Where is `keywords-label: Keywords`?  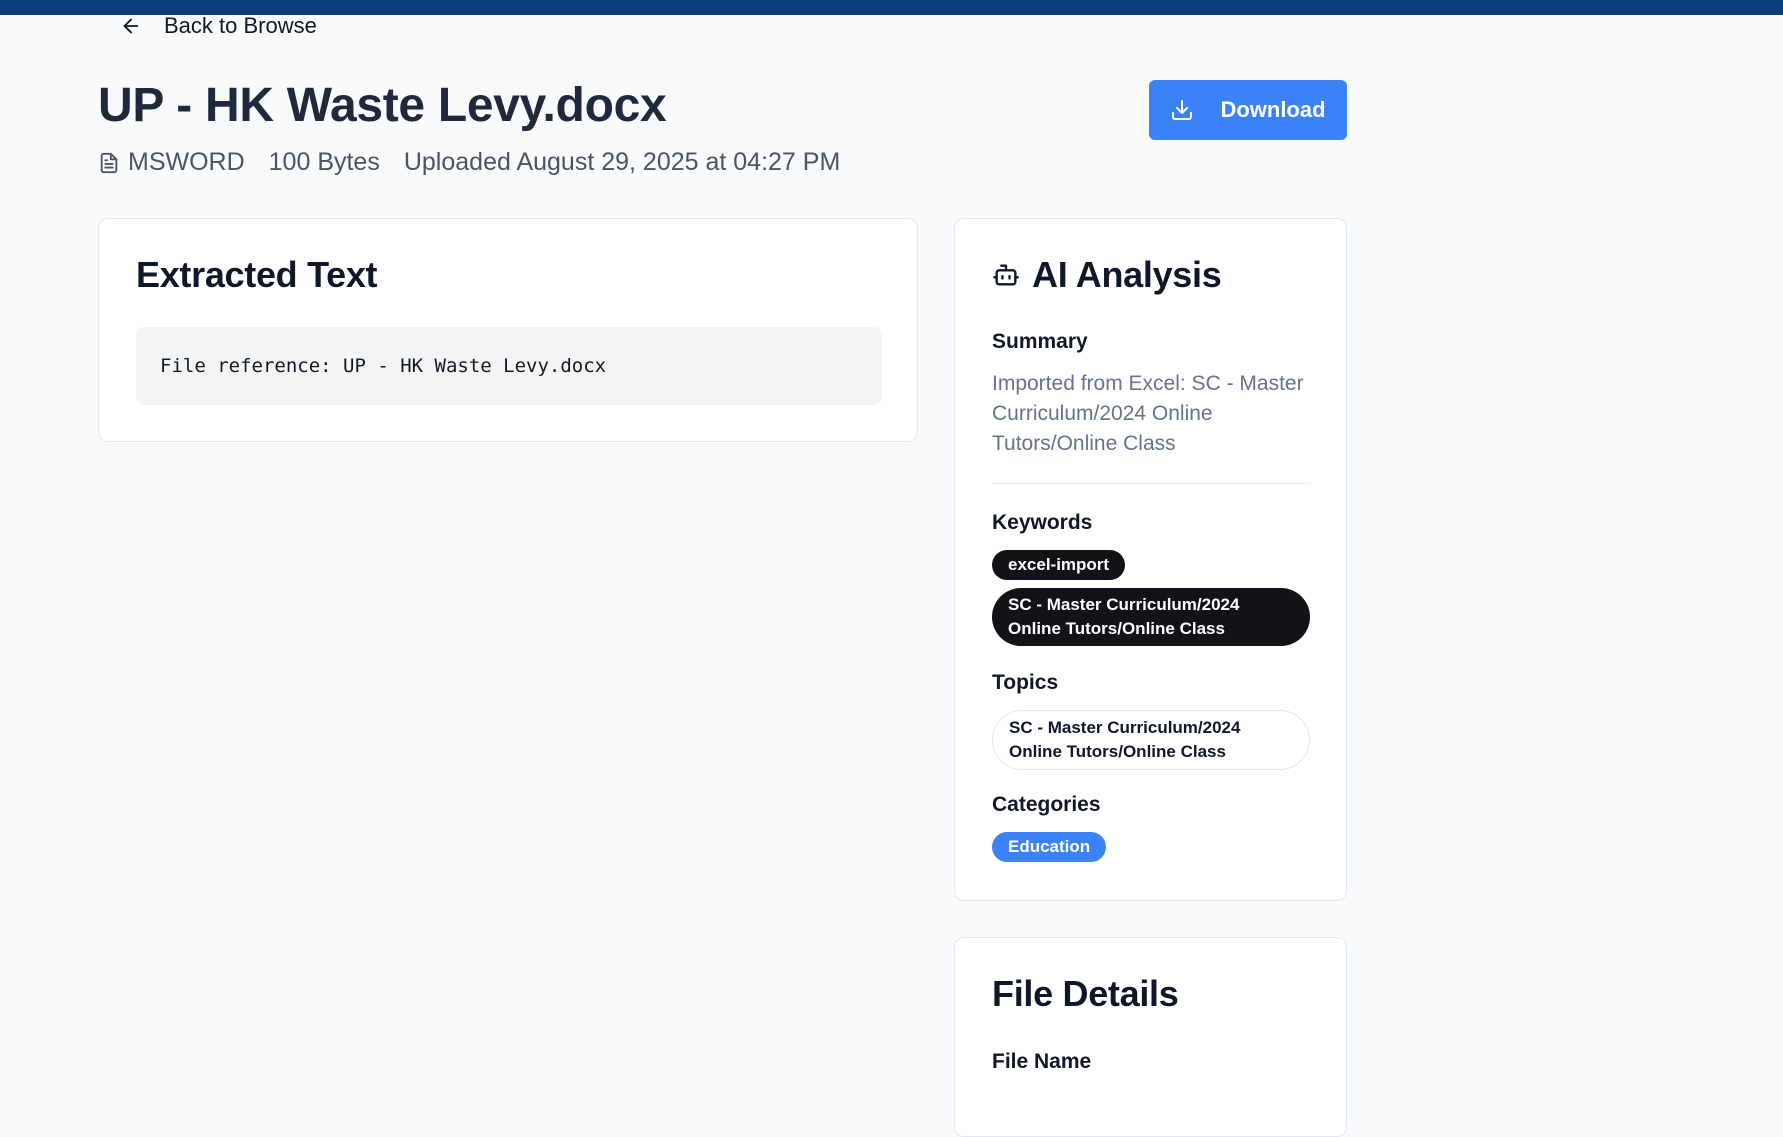 keywords-label: Keywords is located at coordinates (1042, 522).